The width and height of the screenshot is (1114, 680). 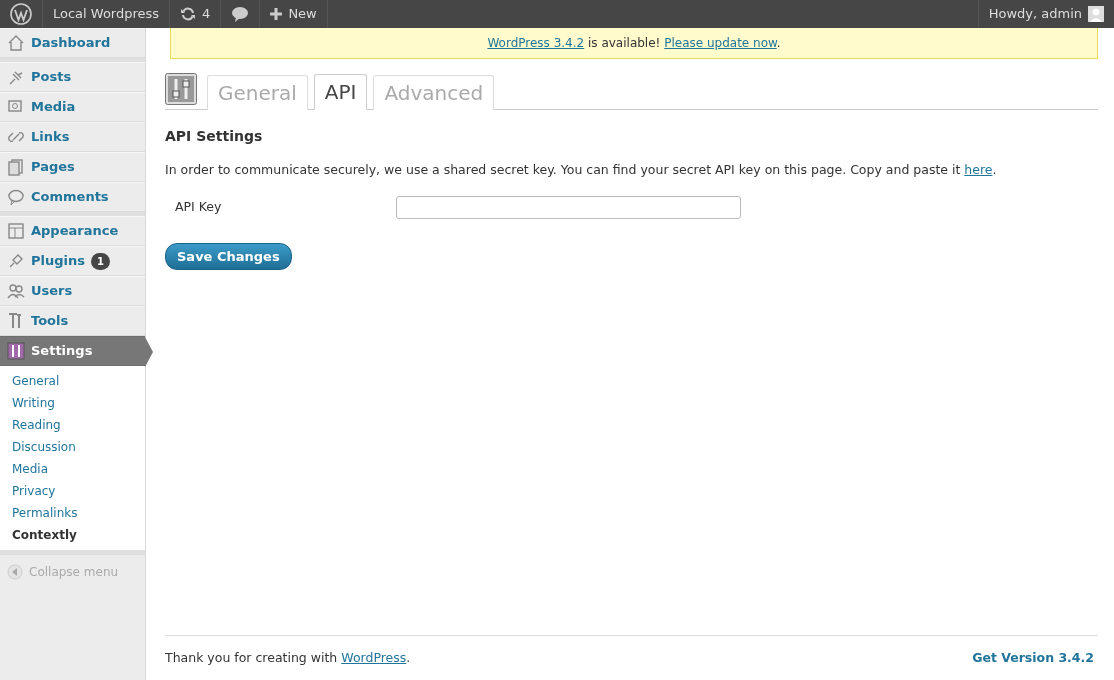 What do you see at coordinates (720, 43) in the screenshot?
I see `update-link: Please update now` at bounding box center [720, 43].